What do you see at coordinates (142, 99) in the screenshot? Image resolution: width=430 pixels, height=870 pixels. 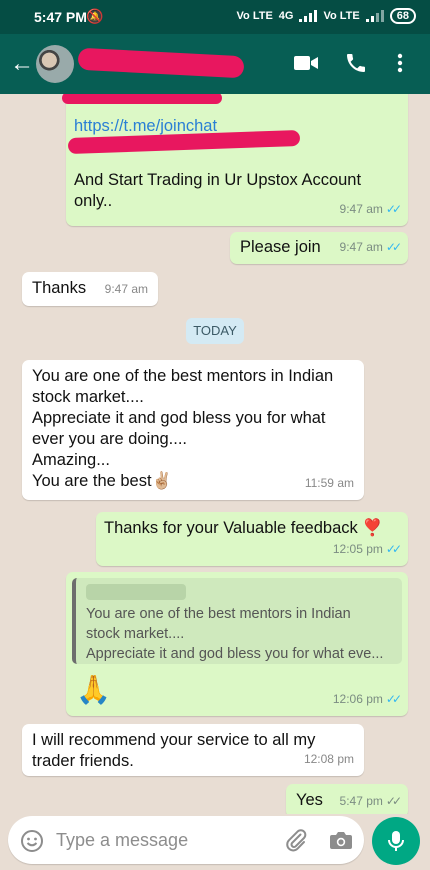 I see `redaction-mark` at bounding box center [142, 99].